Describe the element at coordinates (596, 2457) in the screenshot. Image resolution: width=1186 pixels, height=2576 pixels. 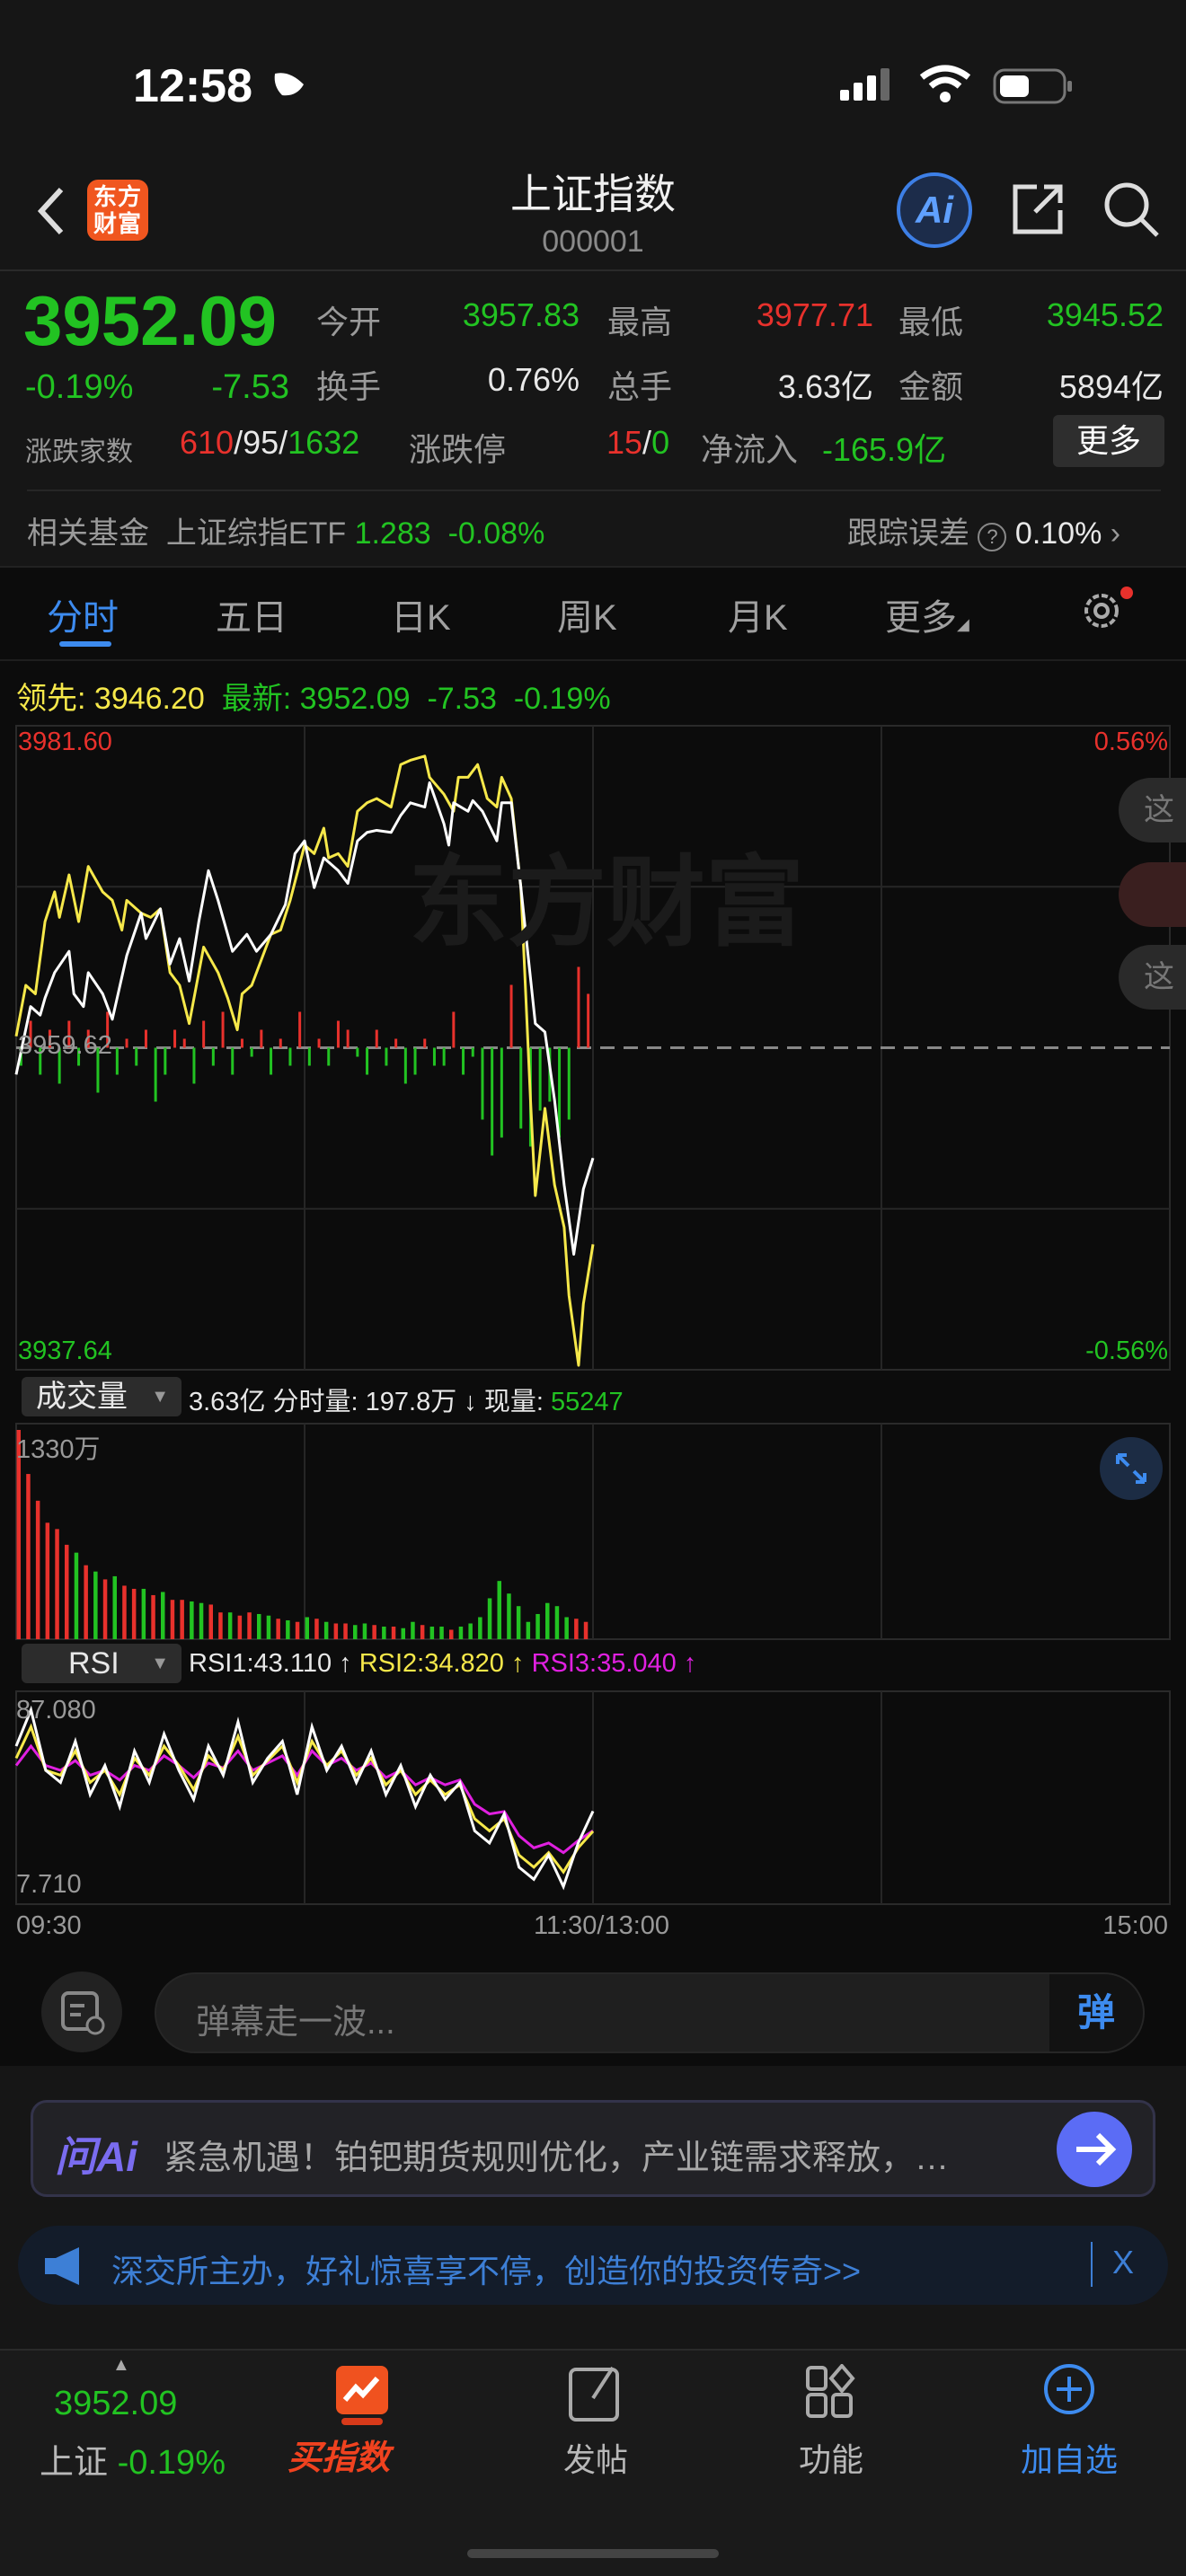
I see `nav-post: 发帖` at that location.